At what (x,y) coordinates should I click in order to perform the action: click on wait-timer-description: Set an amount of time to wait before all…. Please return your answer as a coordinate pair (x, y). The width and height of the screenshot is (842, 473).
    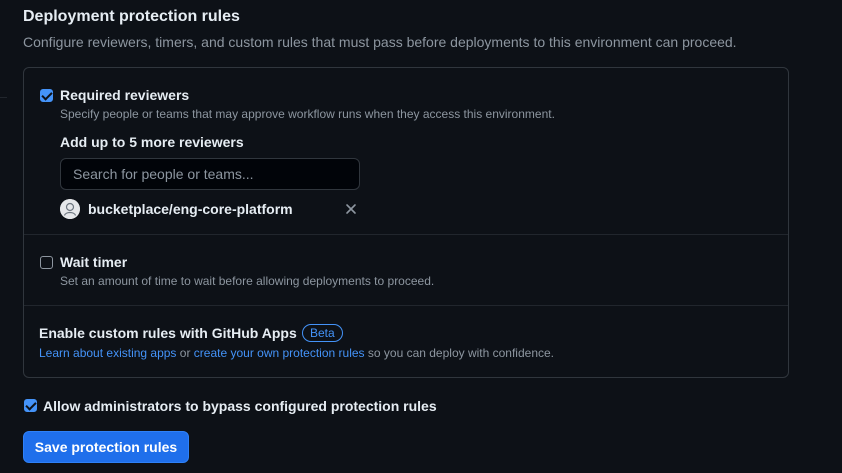
    Looking at the image, I should click on (247, 281).